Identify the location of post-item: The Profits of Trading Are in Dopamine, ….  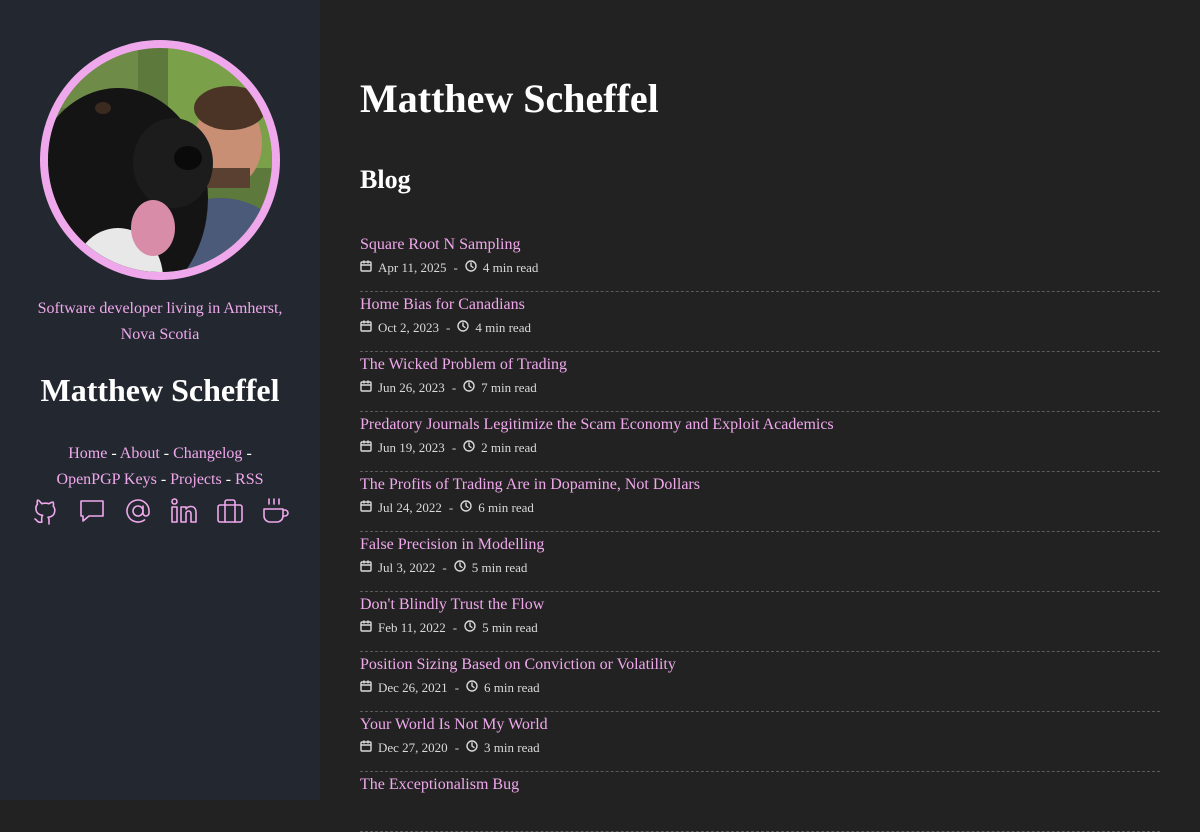
(760, 502).